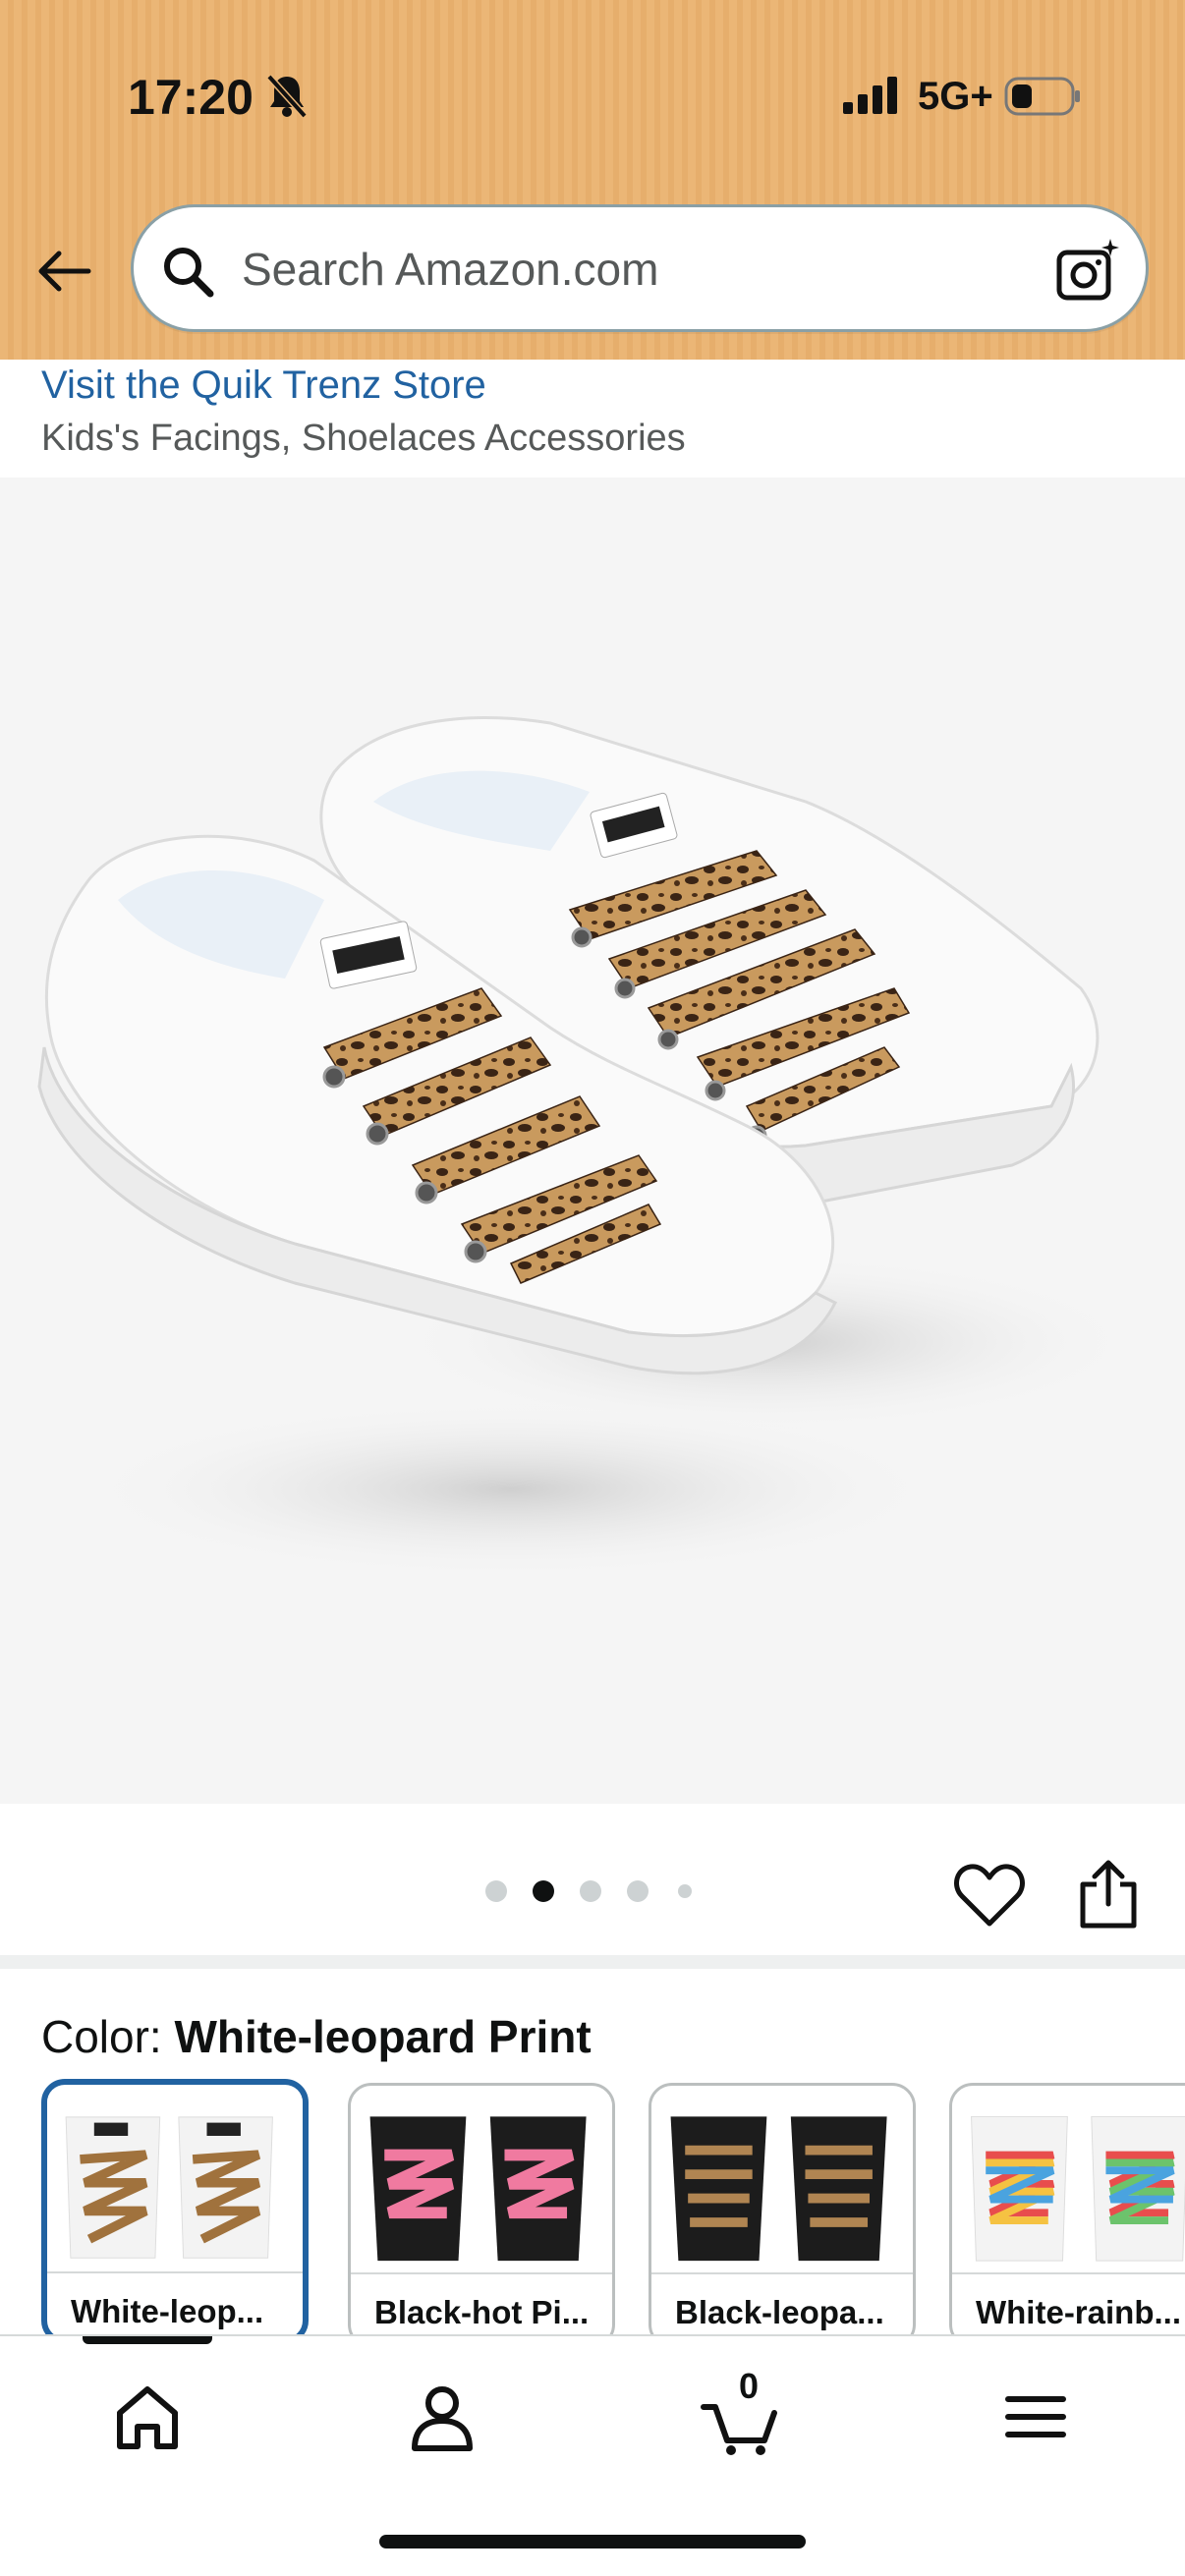 The image size is (1185, 2576). I want to click on header: 17:20 5G+, so click(592, 180).